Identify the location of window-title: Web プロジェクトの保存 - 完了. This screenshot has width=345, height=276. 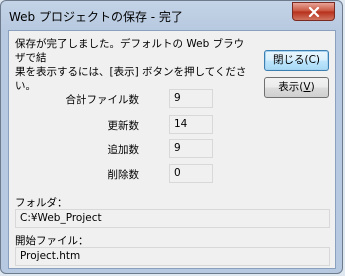
(96, 17).